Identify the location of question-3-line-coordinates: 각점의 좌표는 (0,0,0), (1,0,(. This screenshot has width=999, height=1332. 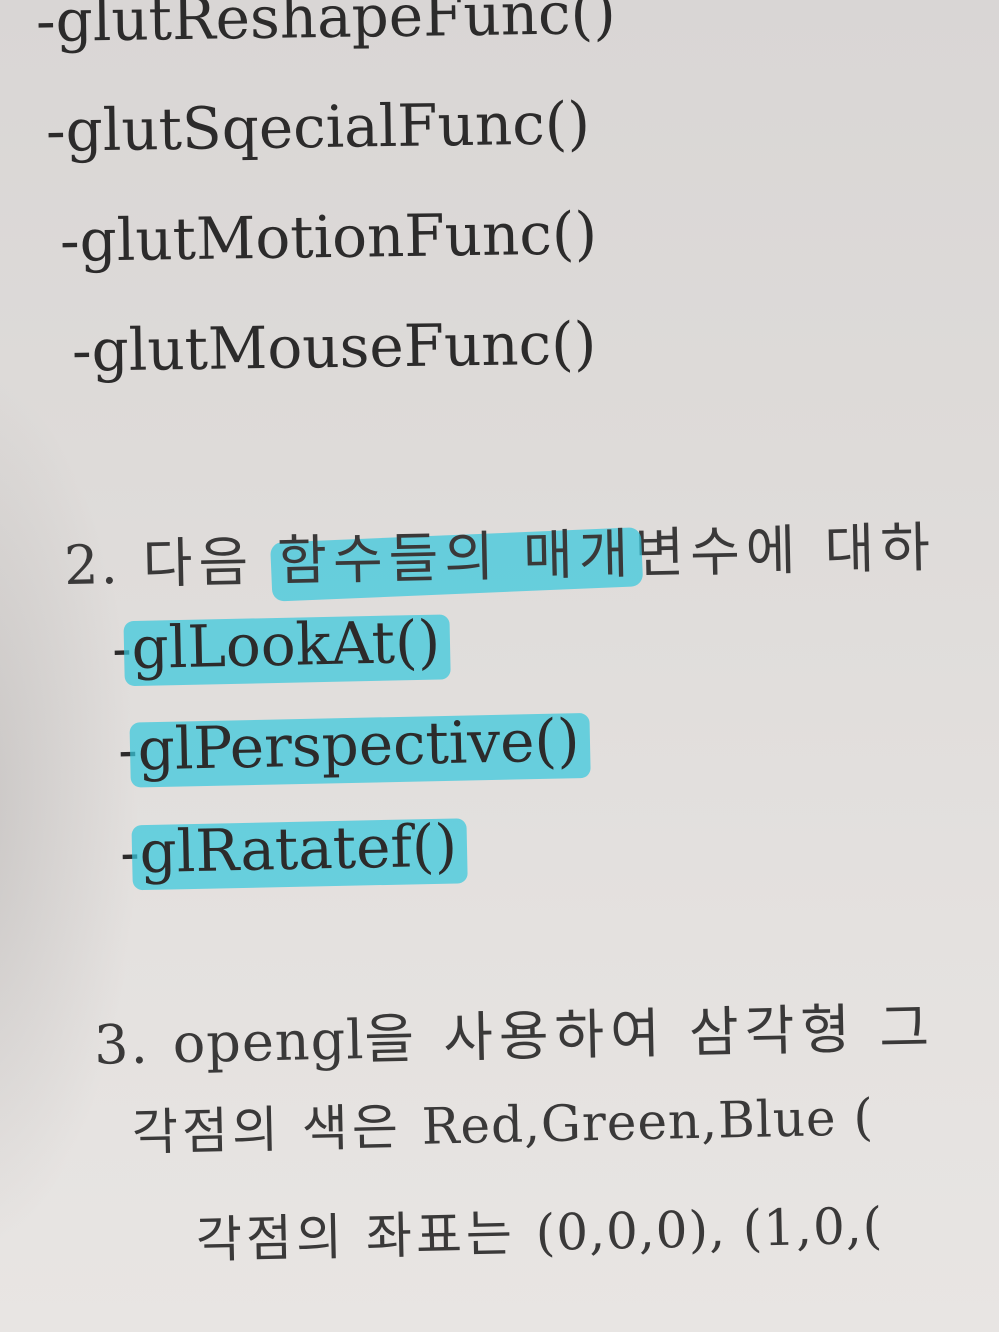
(539, 1233).